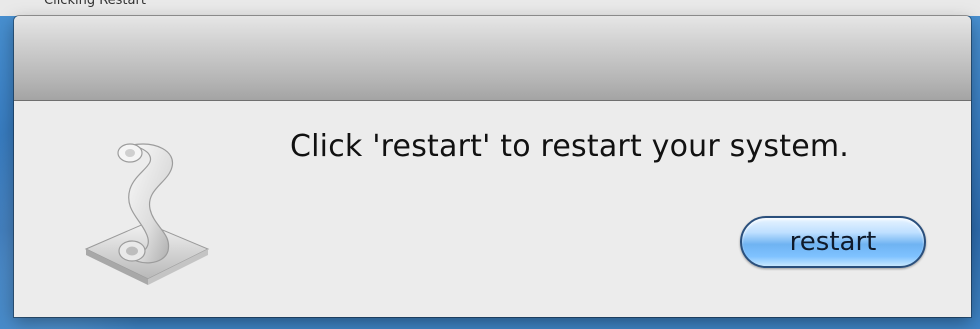  Describe the element at coordinates (570, 146) in the screenshot. I see `dialog-message: Click 'restart' to restart your system.` at that location.